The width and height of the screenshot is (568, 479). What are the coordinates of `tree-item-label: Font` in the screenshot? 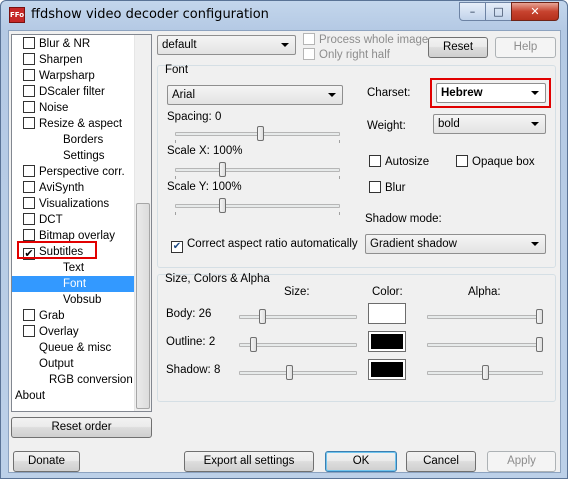 It's located at (75, 284).